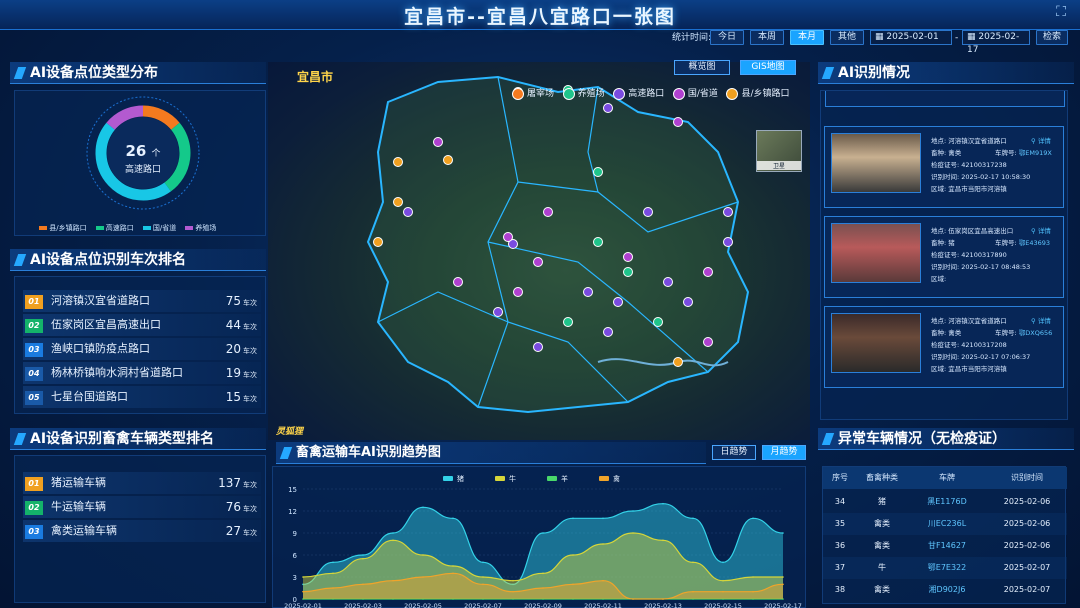 Image resolution: width=1080 pixels, height=608 pixels. Describe the element at coordinates (233, 301) in the screenshot. I see `rank-count: 75` at that location.